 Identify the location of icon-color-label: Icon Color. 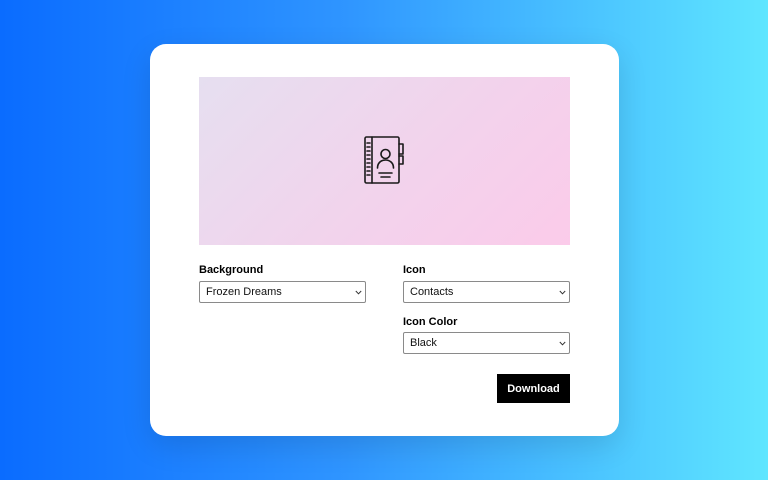
(430, 322).